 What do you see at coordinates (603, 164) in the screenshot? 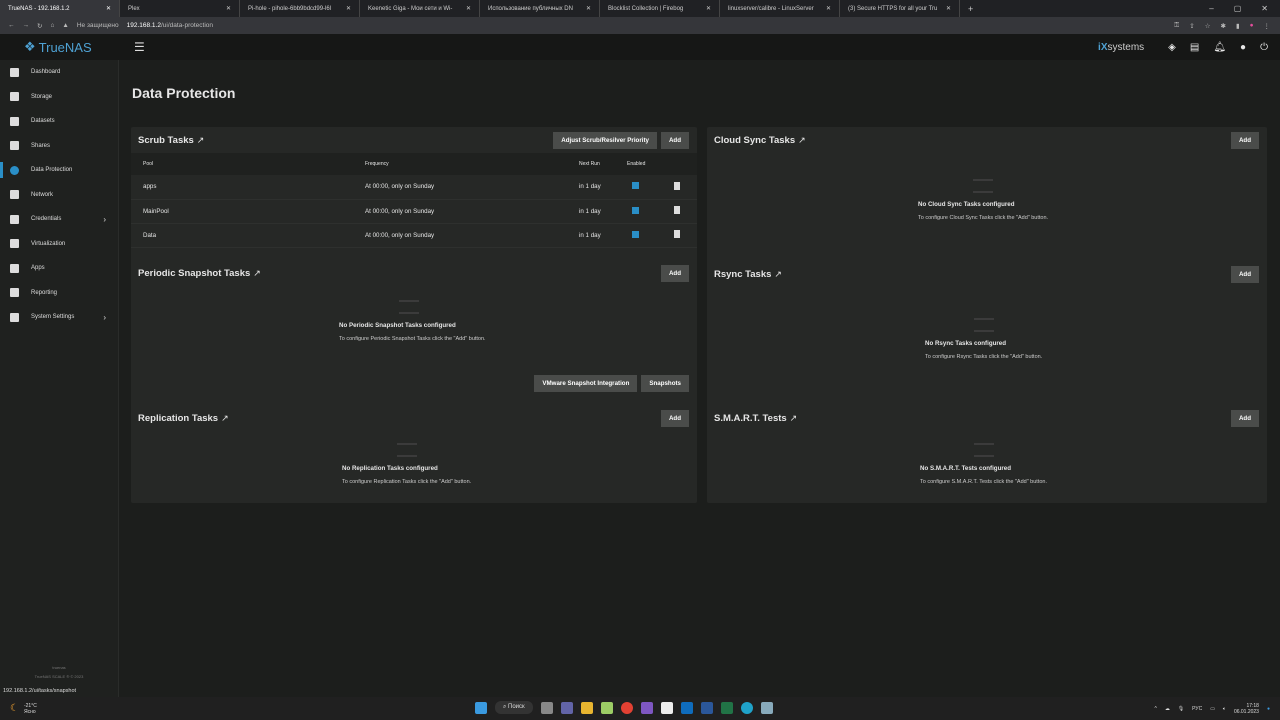
I see `column-header: Next Run` at bounding box center [603, 164].